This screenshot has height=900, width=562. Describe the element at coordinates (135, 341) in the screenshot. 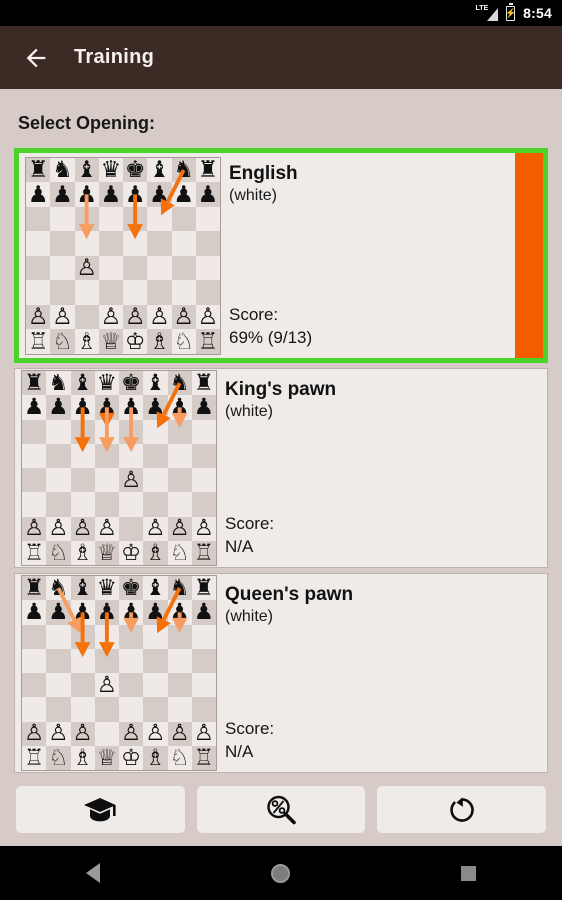

I see `board-square: ♔` at that location.